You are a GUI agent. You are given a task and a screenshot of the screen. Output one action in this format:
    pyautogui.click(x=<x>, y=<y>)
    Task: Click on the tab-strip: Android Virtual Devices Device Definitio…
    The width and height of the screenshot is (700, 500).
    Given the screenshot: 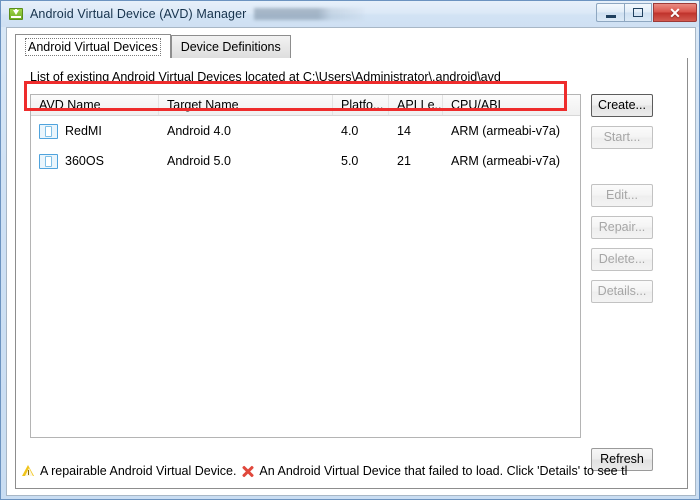 What is the action you would take?
    pyautogui.click(x=153, y=46)
    